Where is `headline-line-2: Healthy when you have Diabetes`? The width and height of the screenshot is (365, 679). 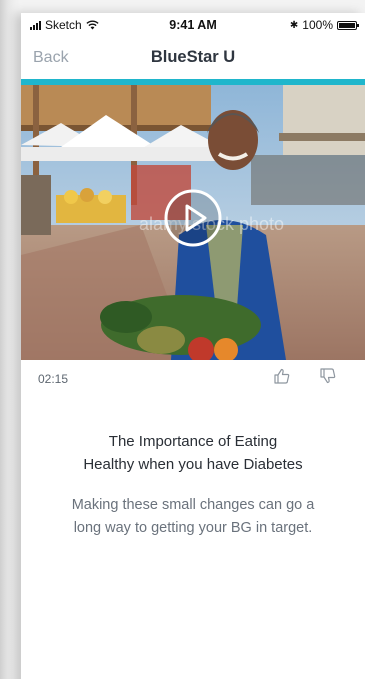
headline-line-2: Healthy when you have Diabetes is located at coordinates (193, 464).